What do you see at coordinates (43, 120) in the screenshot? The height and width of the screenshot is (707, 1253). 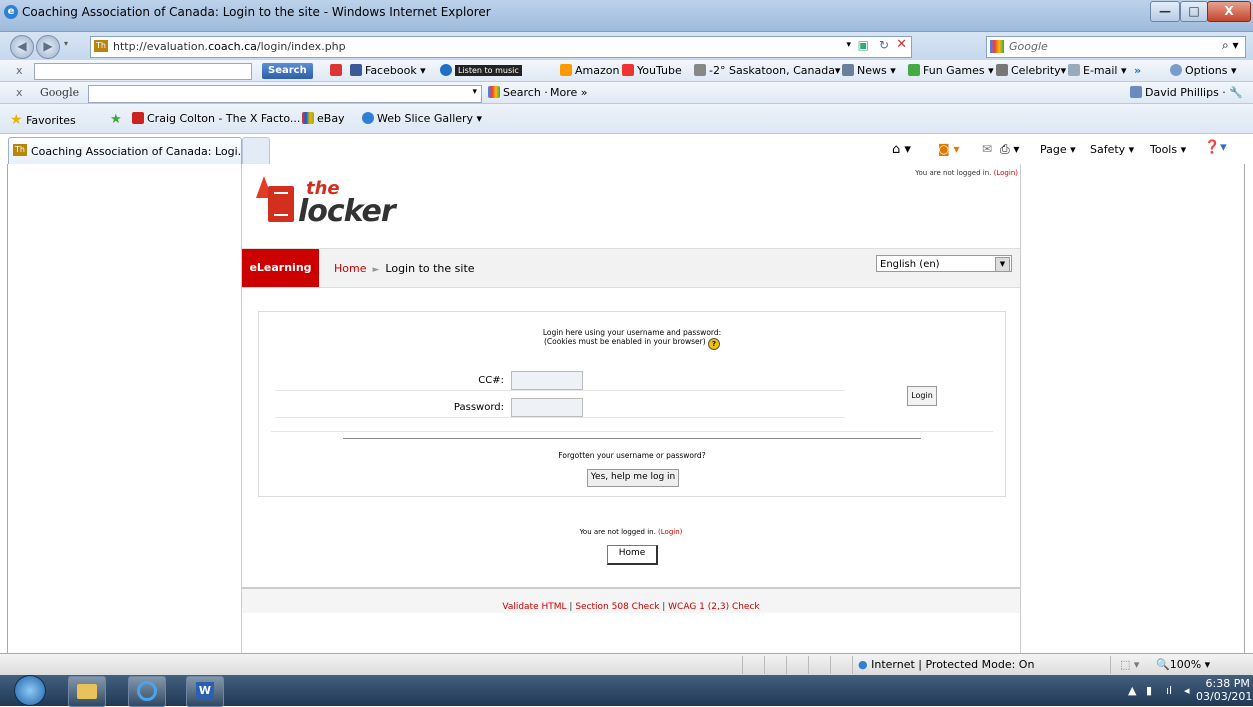 I see `favorites-button: ★ Favorites` at bounding box center [43, 120].